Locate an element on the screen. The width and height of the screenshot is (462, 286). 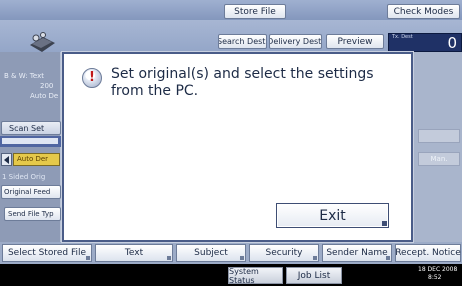
tab-select-stored-file: Select Stored File is located at coordinates (47, 253).